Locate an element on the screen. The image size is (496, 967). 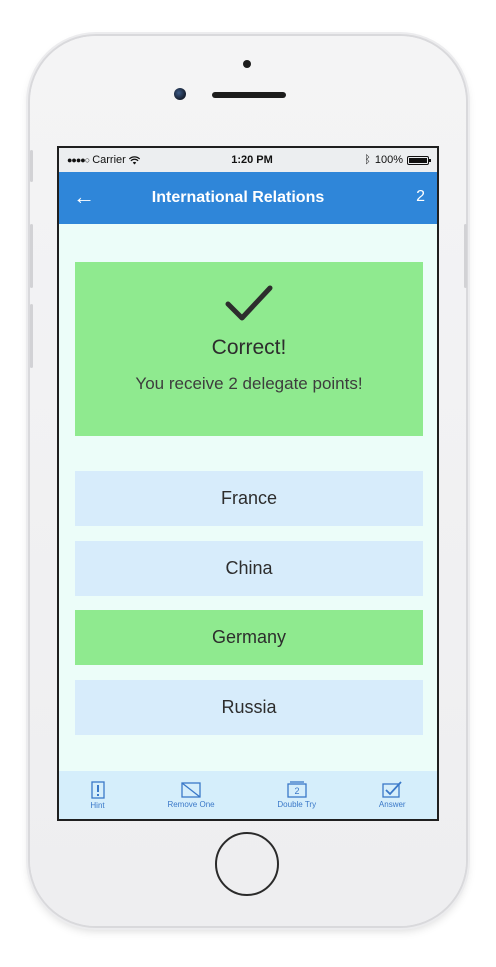
home-button is located at coordinates (247, 864).